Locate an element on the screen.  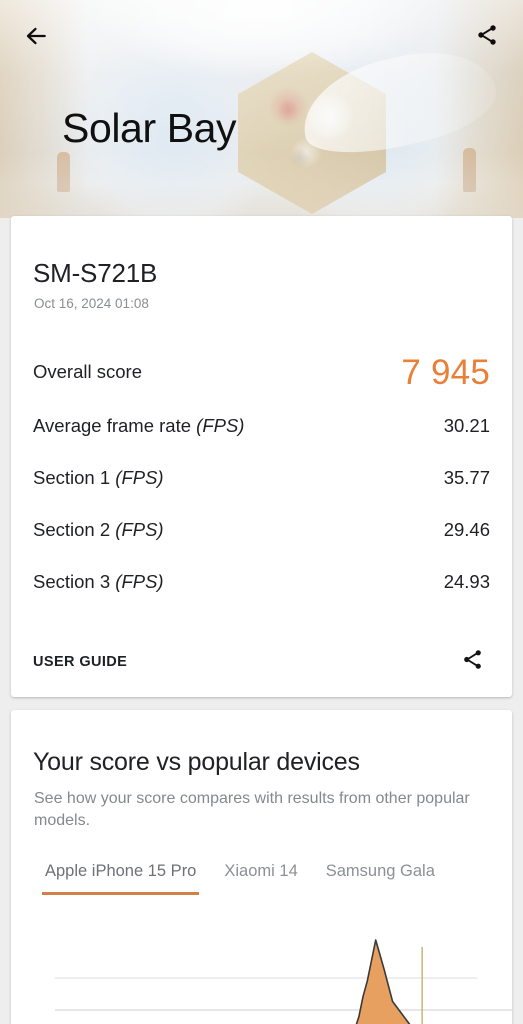
metric-label-text: Section 1 is located at coordinates (74, 477).